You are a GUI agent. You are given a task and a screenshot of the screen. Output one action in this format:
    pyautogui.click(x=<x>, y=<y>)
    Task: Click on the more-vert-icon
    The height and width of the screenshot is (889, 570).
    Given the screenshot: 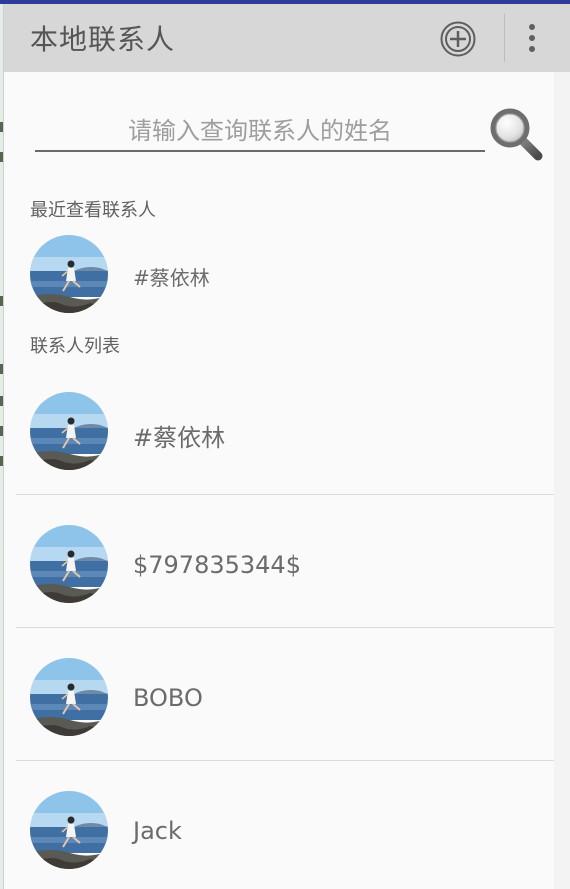 What is the action you would take?
    pyautogui.click(x=532, y=39)
    